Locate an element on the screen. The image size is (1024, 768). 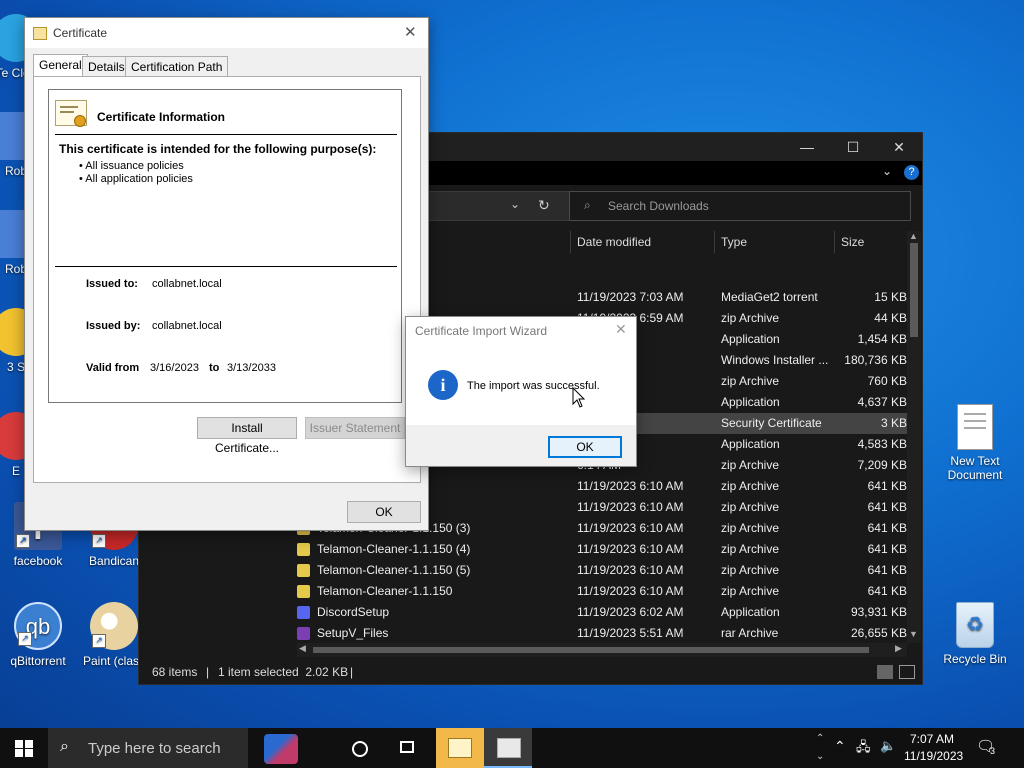
wizard-ok-button: OK is located at coordinates (585, 447).